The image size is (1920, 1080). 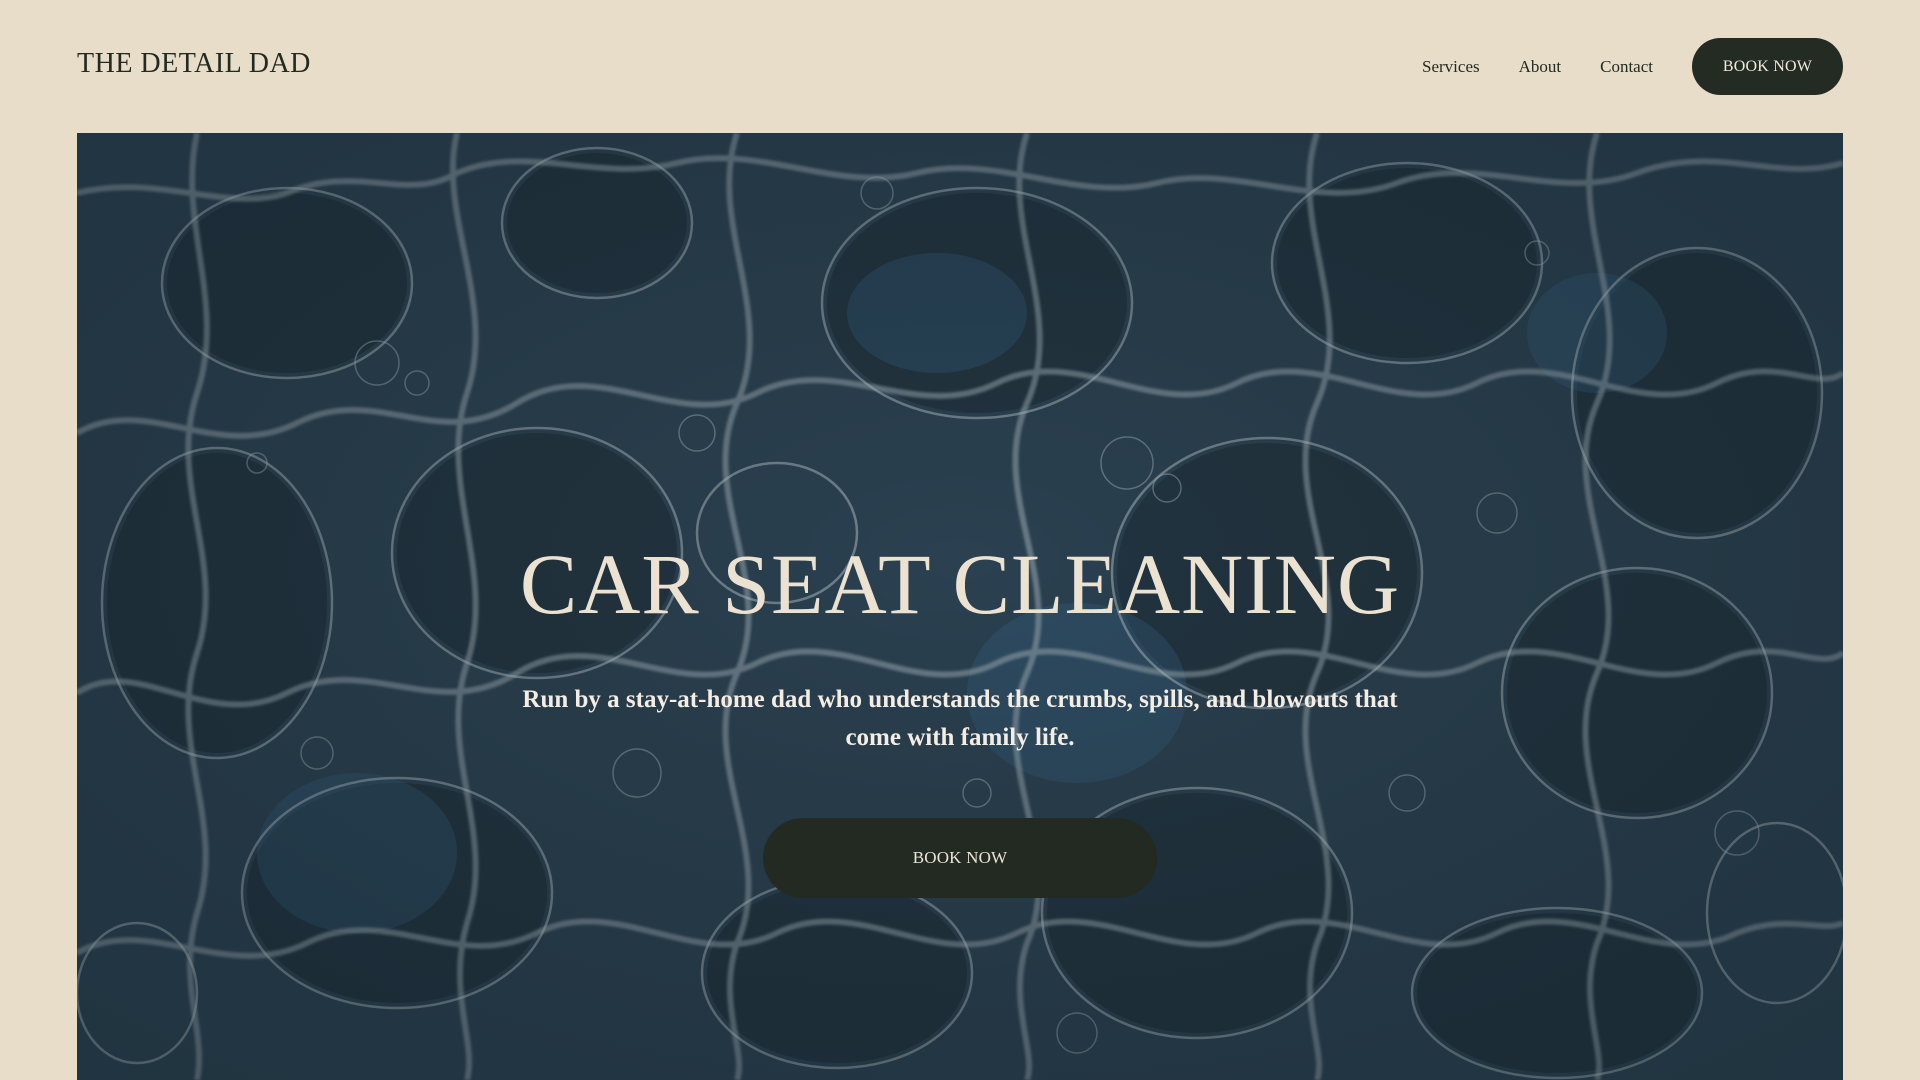 What do you see at coordinates (960, 584) in the screenshot?
I see `hero-title: CAR SEAT CLEANING` at bounding box center [960, 584].